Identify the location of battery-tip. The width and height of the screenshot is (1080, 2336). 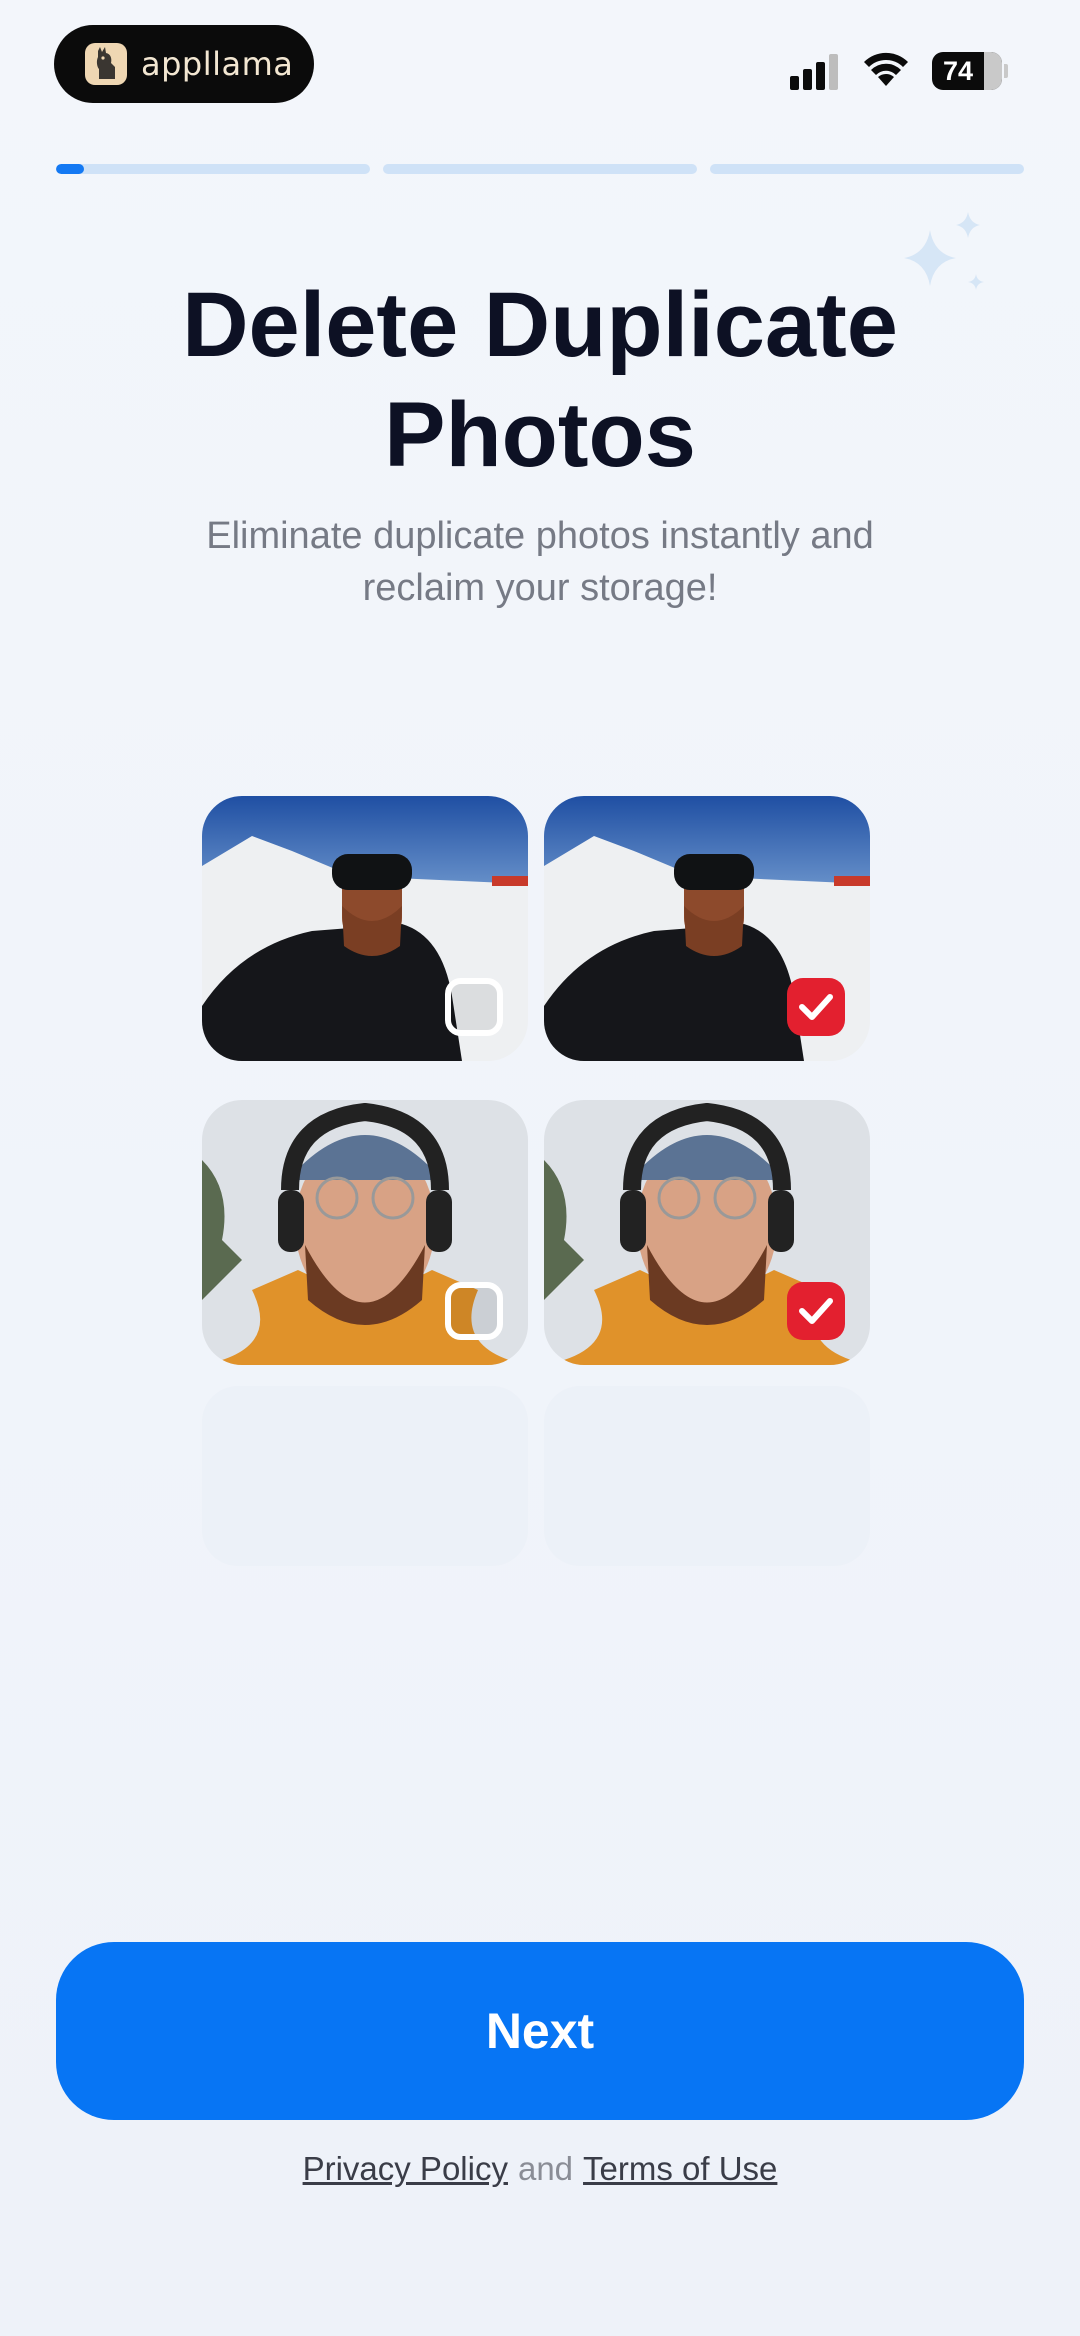
(1006, 71).